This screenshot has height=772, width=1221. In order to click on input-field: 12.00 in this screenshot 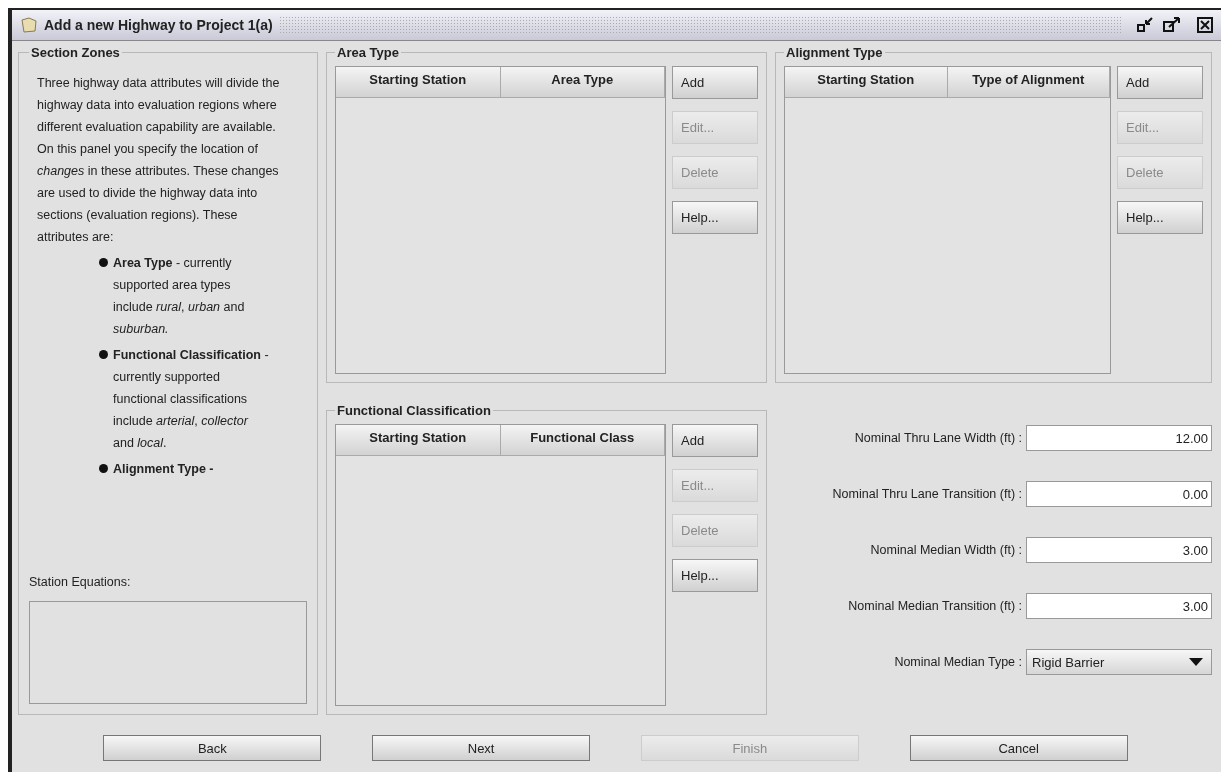, I will do `click(1119, 438)`.